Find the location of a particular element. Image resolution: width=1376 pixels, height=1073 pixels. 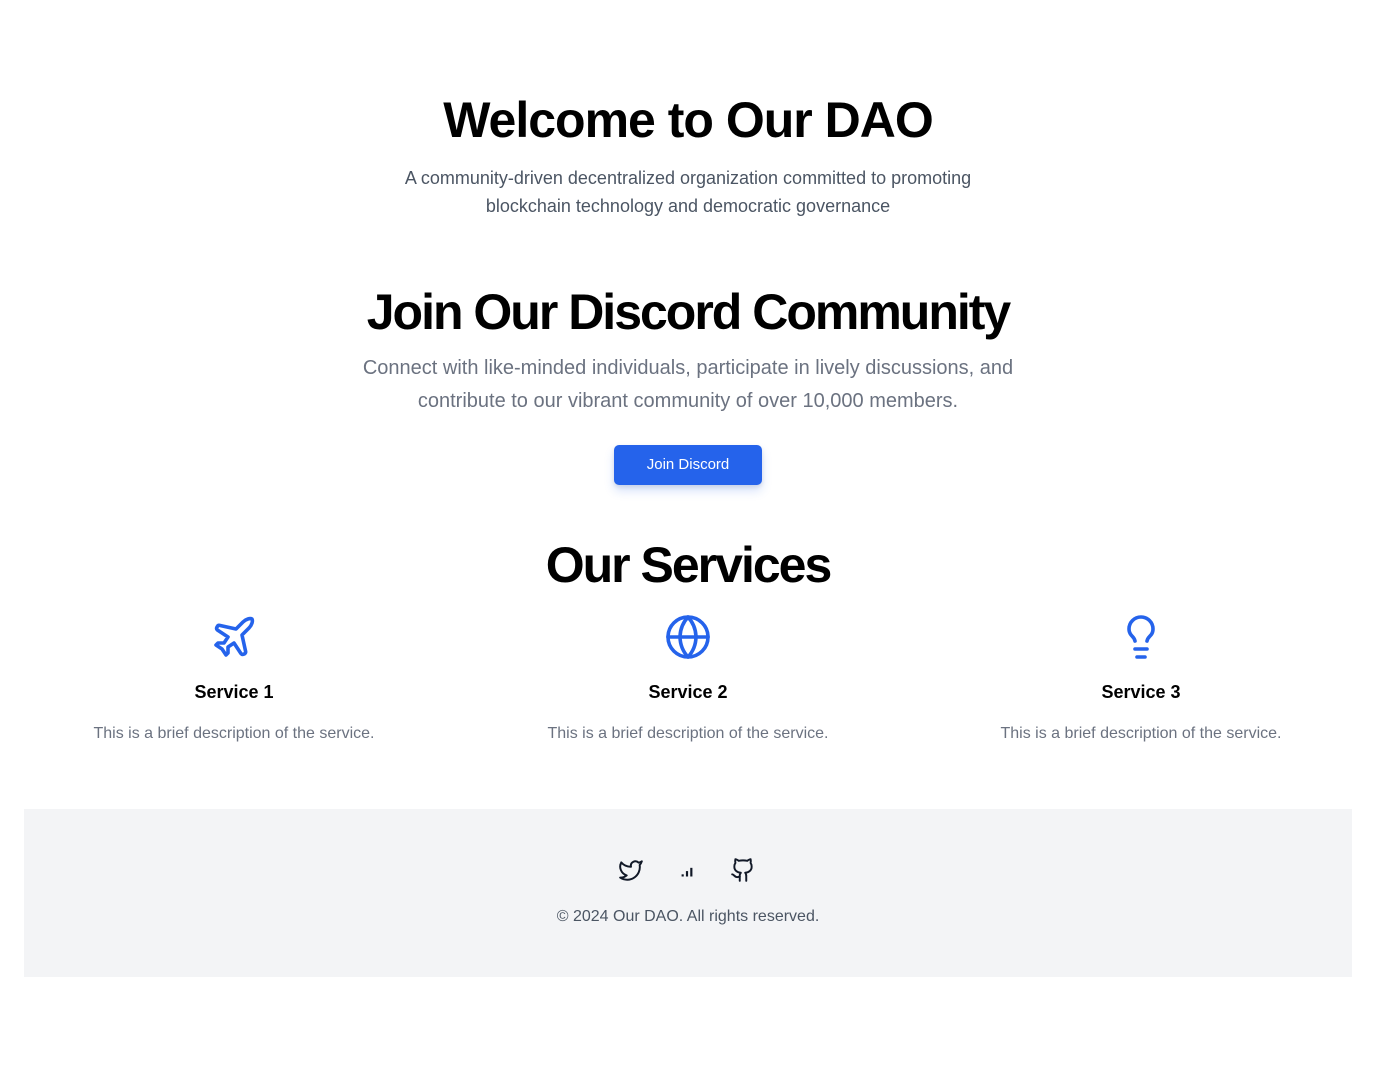

github-icon is located at coordinates (742, 870).